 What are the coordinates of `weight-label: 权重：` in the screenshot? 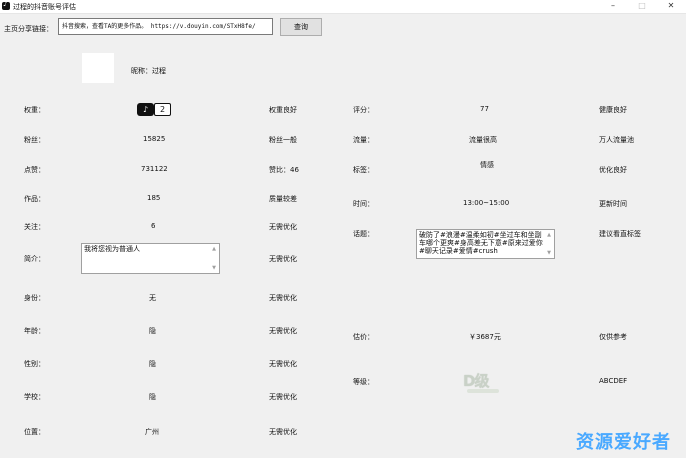 It's located at (34, 110).